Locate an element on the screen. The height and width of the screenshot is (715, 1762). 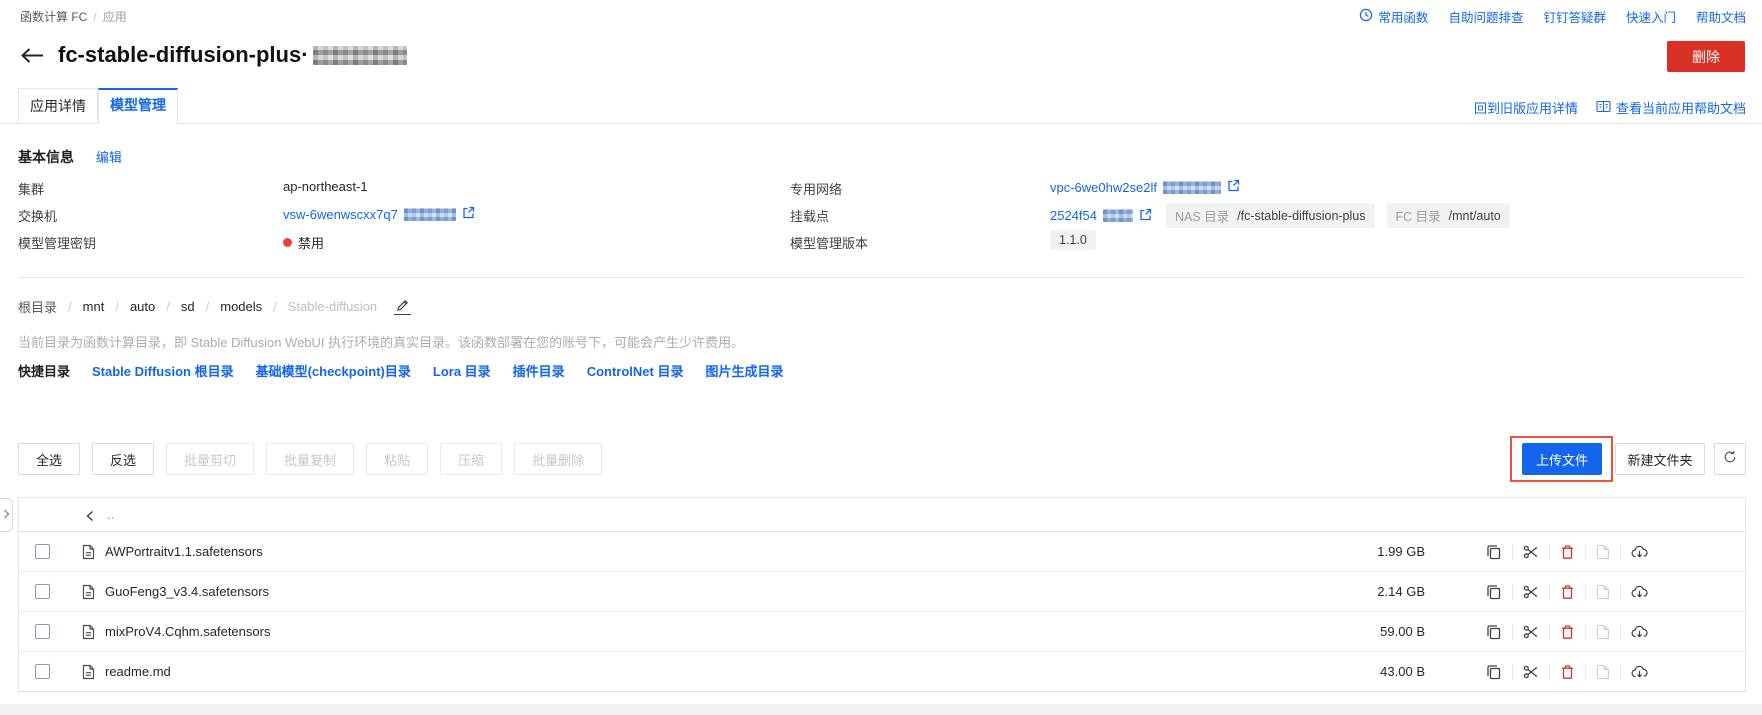
back-arrow-icon is located at coordinates (32, 58).